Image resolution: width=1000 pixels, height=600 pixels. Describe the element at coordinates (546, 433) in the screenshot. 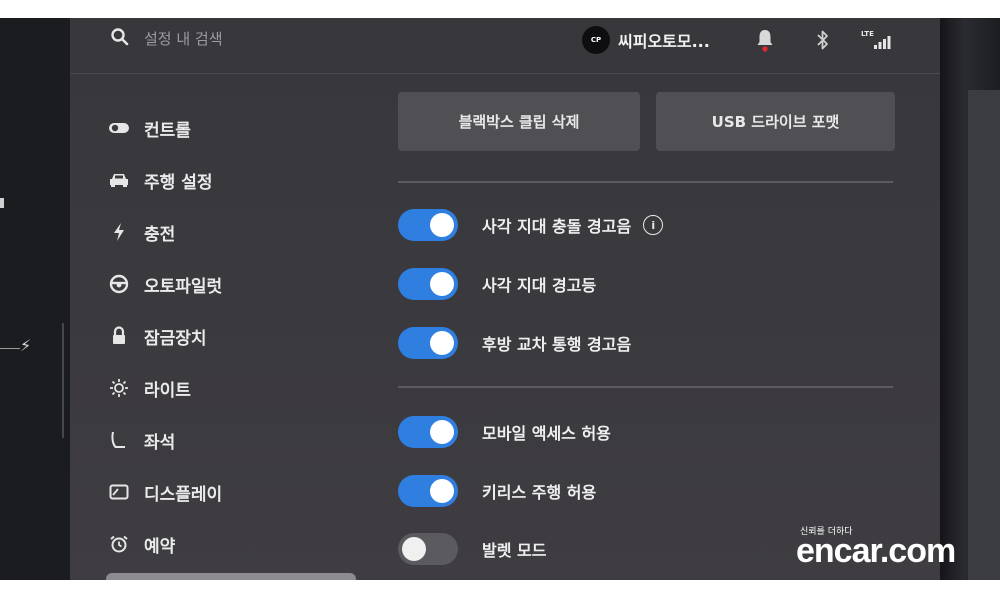

I see `mobile-access-label: 모바일 액세스 허용` at that location.